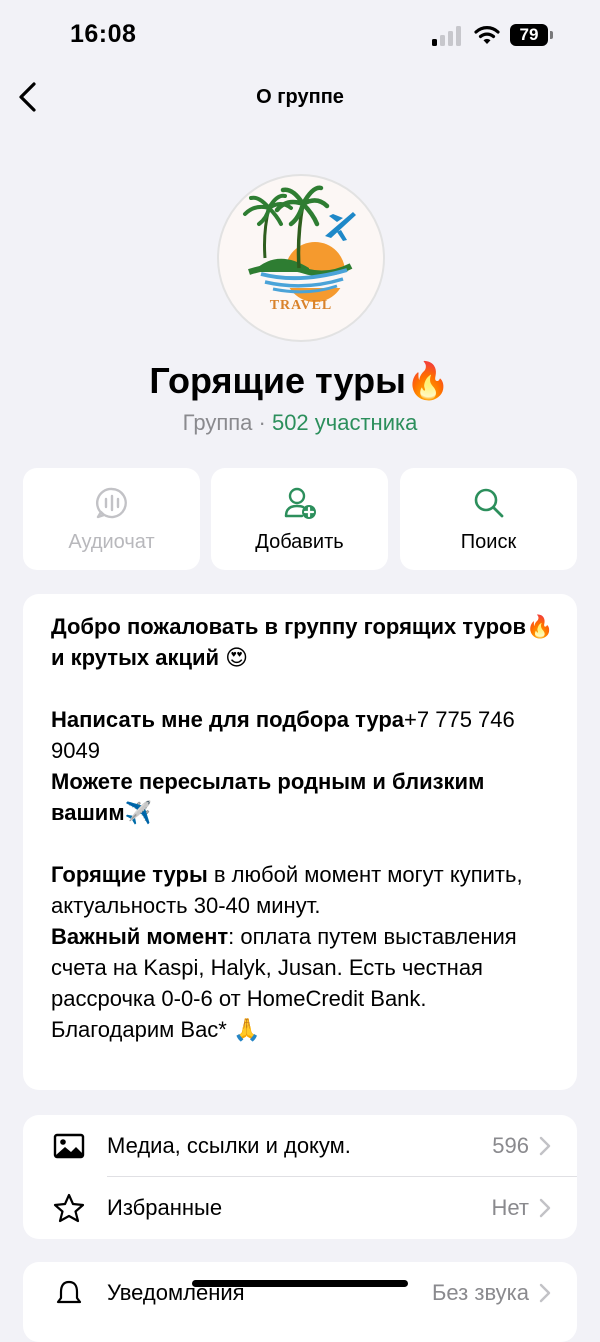 Image resolution: width=600 pixels, height=1342 pixels. I want to click on settings-list: Уведомления Без звука, so click(300, 1302).